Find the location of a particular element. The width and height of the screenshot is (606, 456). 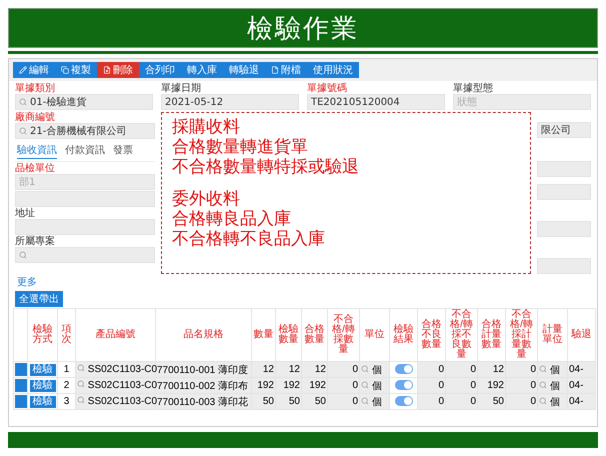

toolbar-button: 轉驗退 is located at coordinates (244, 70).